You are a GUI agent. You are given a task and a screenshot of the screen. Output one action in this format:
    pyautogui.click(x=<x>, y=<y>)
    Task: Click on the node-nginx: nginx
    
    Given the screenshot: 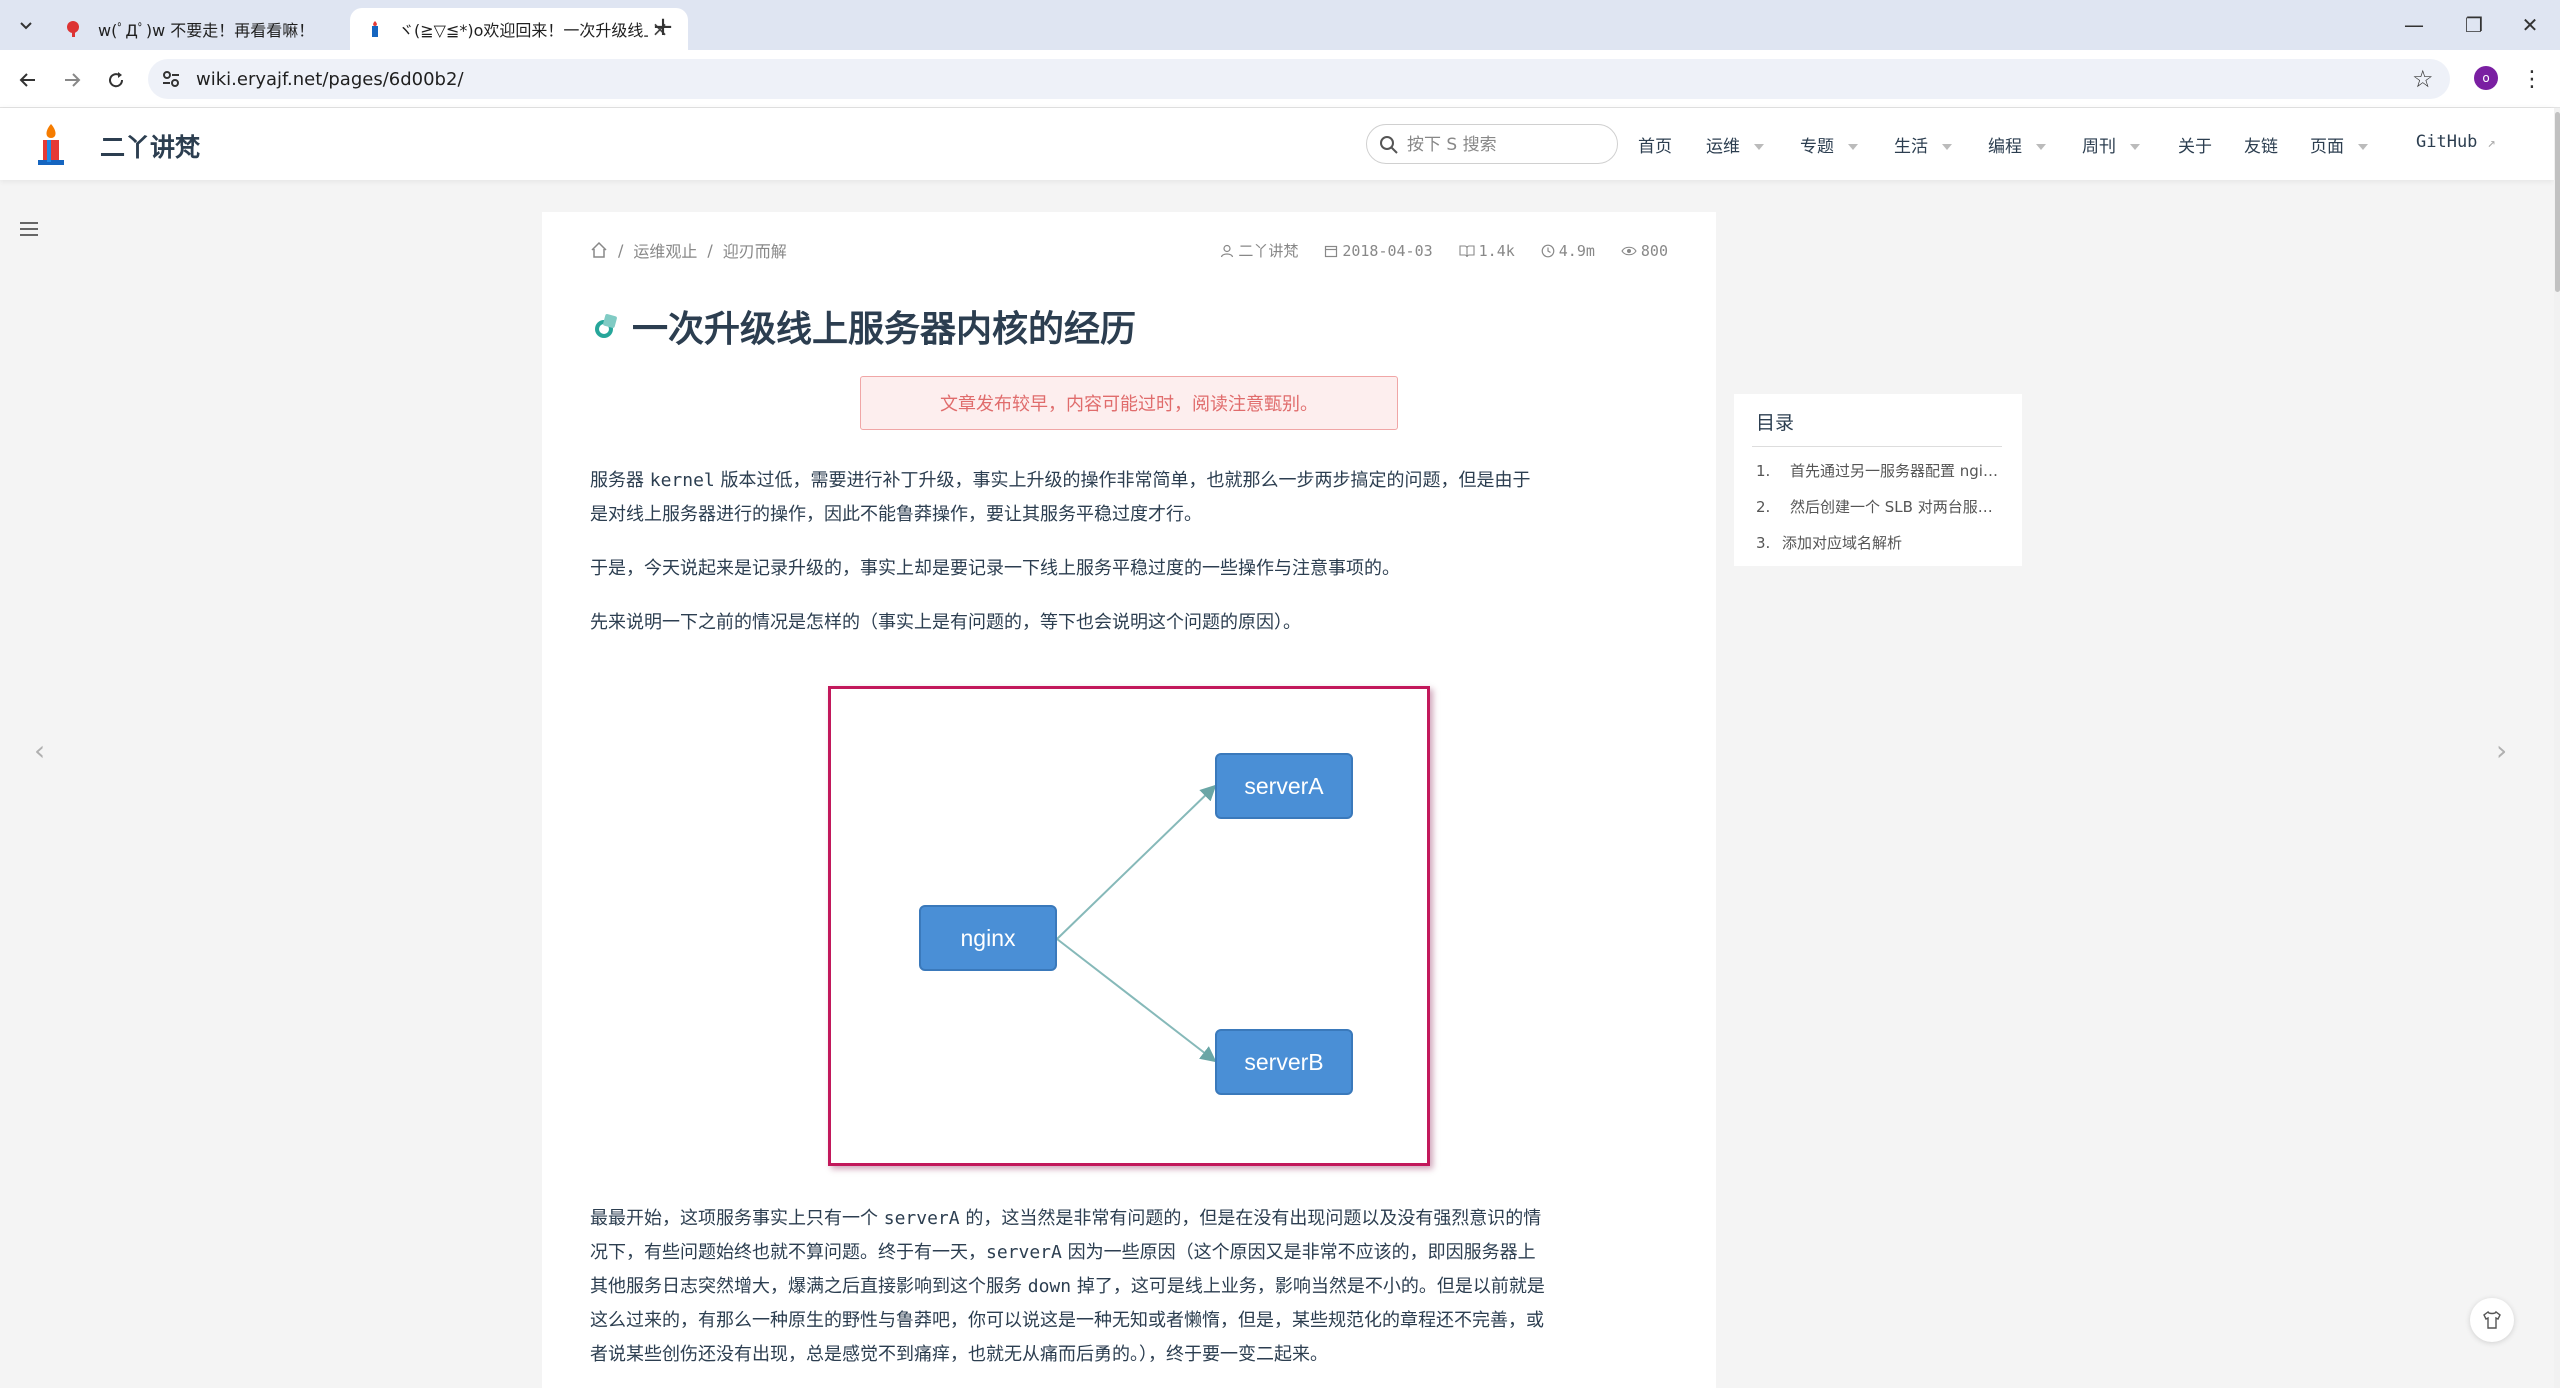 What is the action you would take?
    pyautogui.click(x=988, y=938)
    